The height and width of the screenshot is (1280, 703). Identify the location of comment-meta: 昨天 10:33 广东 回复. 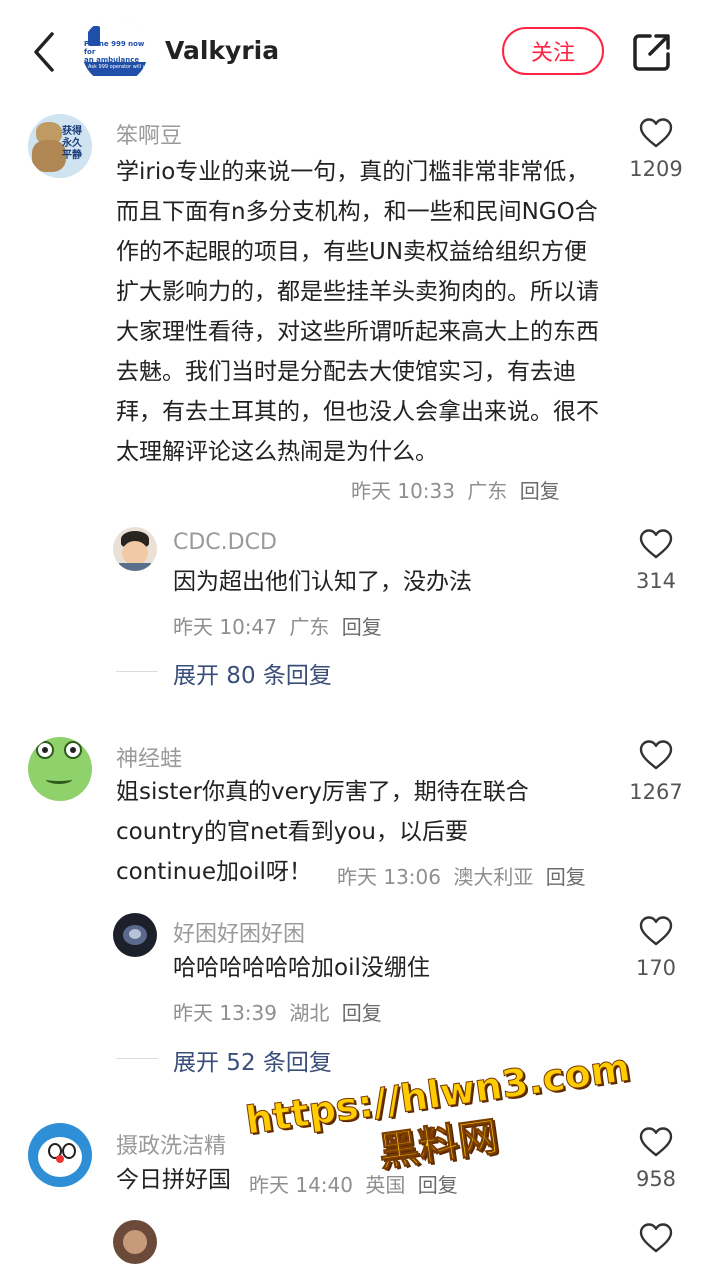
(455, 489).